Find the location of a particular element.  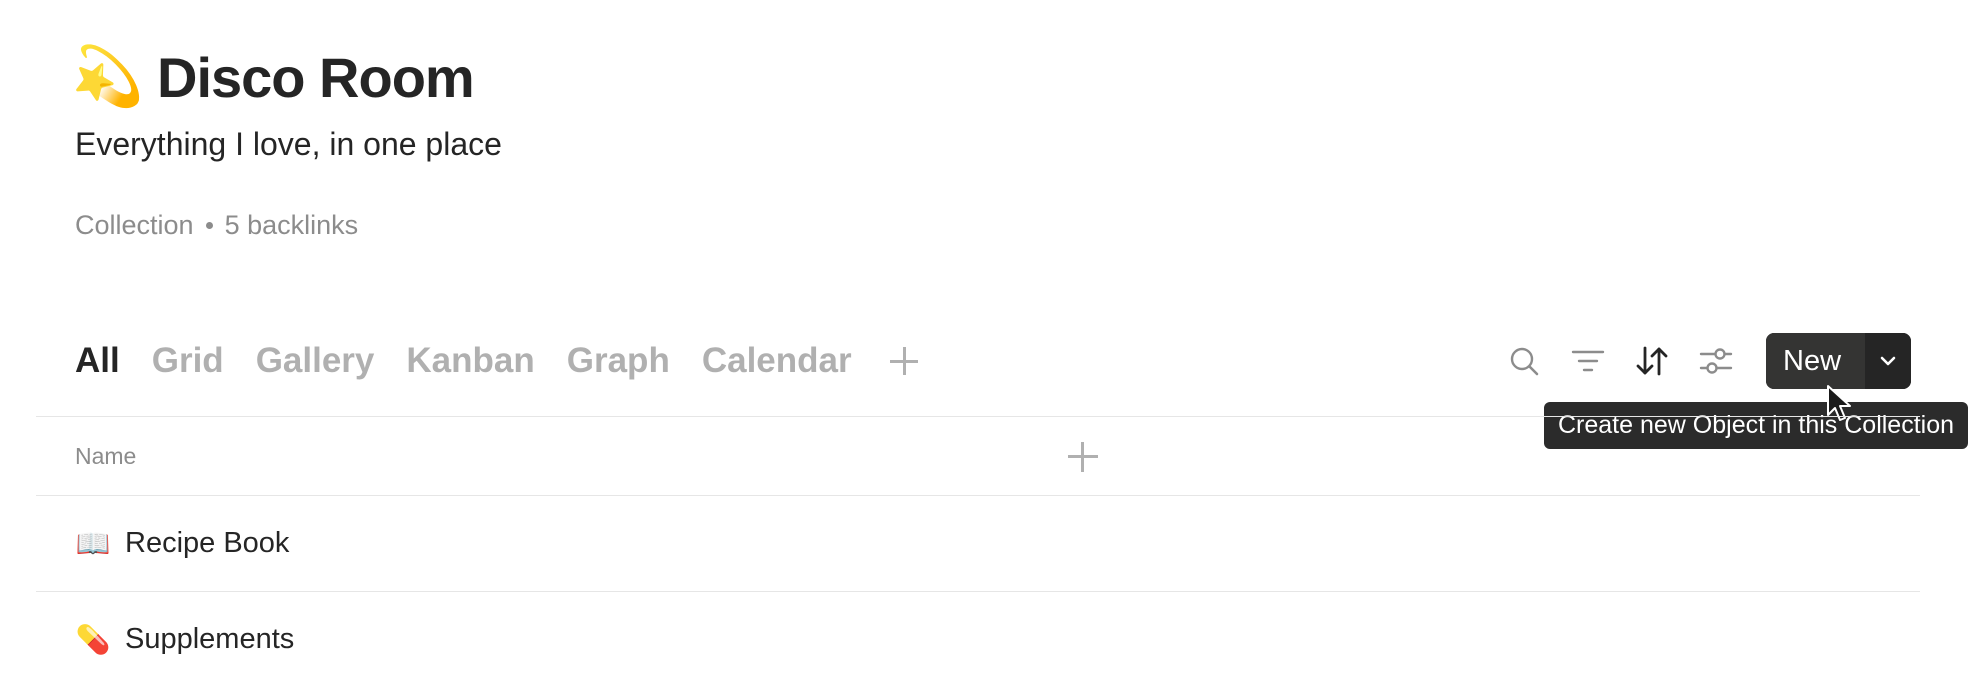

object-type-label: Collection is located at coordinates (134, 225).